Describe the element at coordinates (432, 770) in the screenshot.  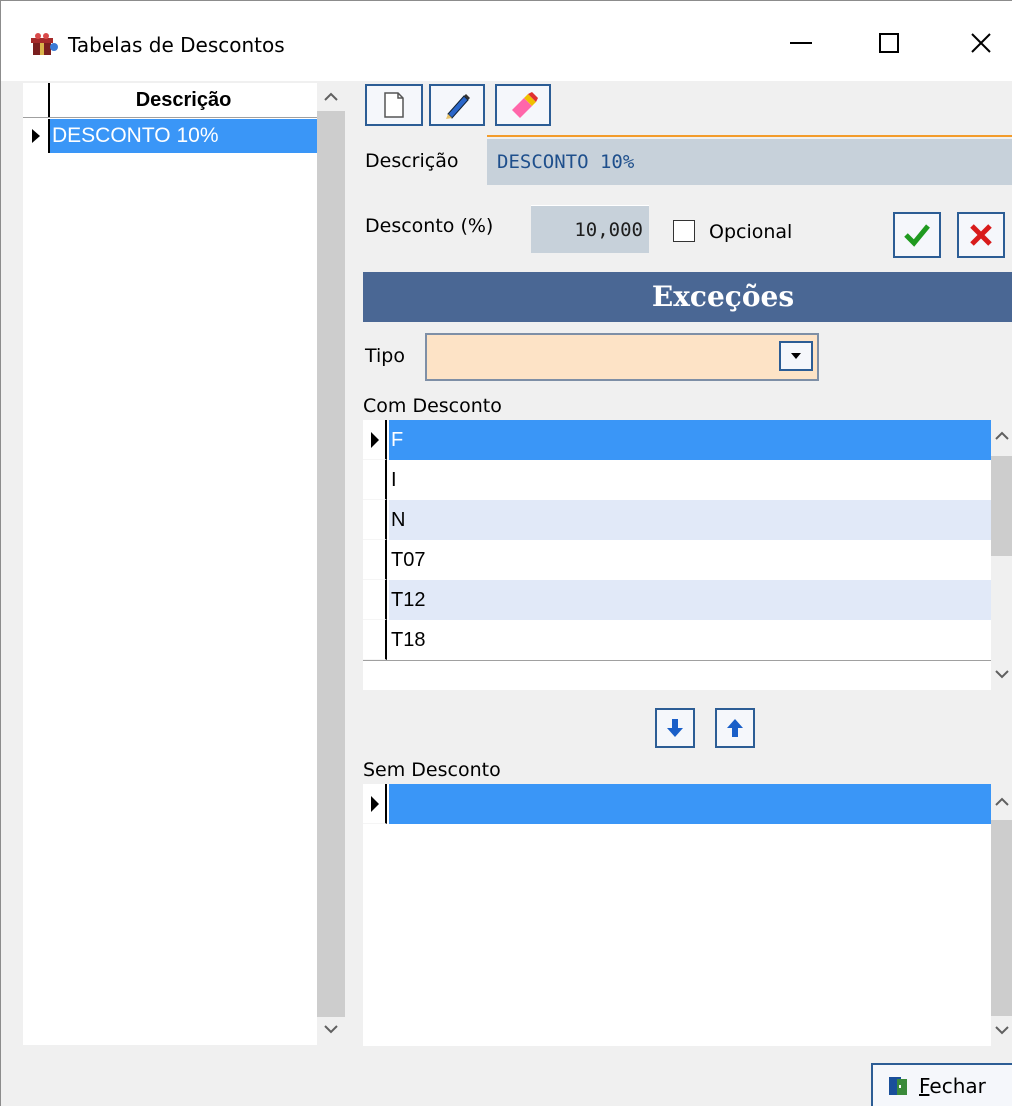
I see `sem-desconto-label: Sem Desconto` at that location.